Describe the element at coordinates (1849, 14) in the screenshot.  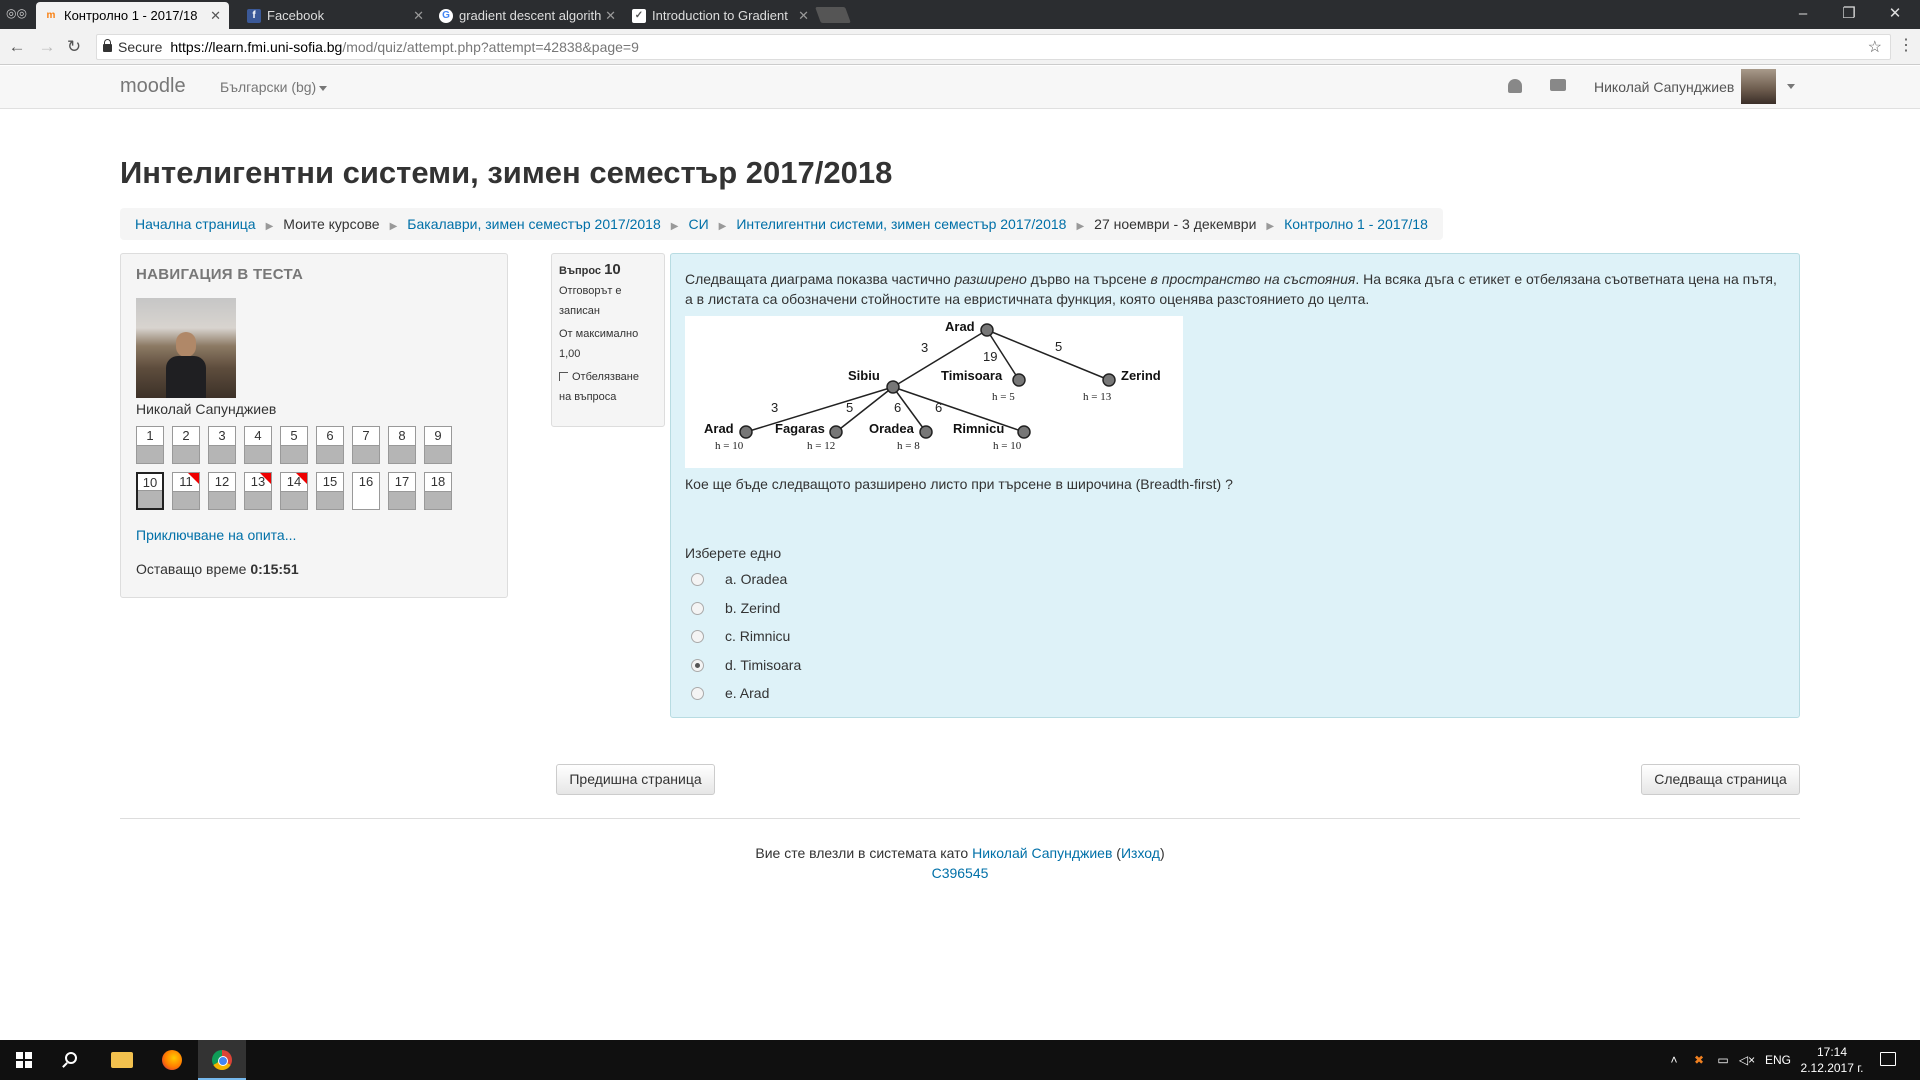
I see `restore-button: ❐` at that location.